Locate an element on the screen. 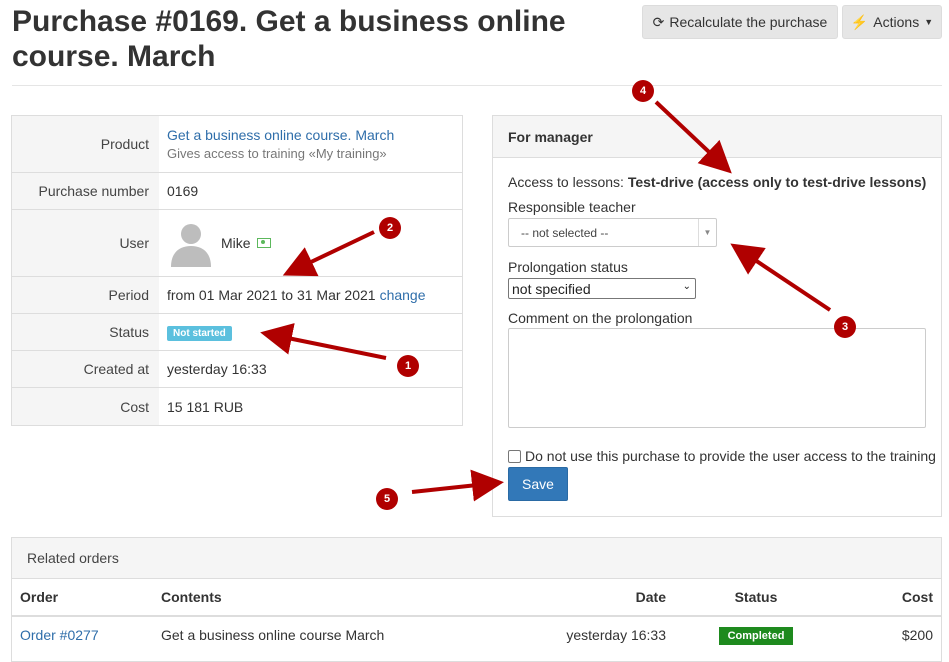 The height and width of the screenshot is (662, 949). lightning-icon: ⚡ is located at coordinates (859, 21).